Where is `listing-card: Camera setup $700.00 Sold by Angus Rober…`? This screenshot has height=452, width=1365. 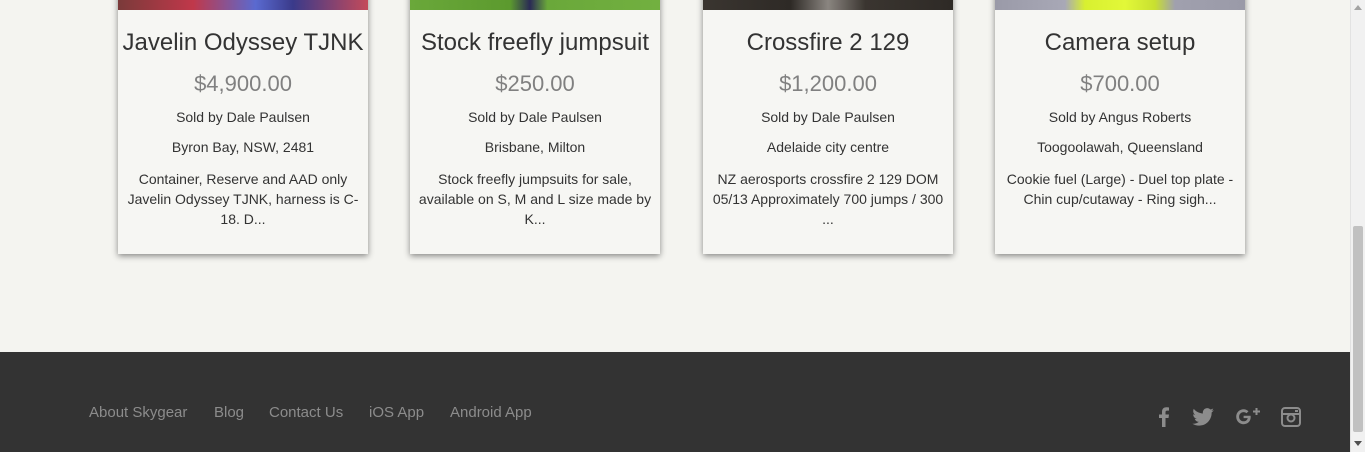 listing-card: Camera setup $700.00 Sold by Angus Rober… is located at coordinates (1120, 127).